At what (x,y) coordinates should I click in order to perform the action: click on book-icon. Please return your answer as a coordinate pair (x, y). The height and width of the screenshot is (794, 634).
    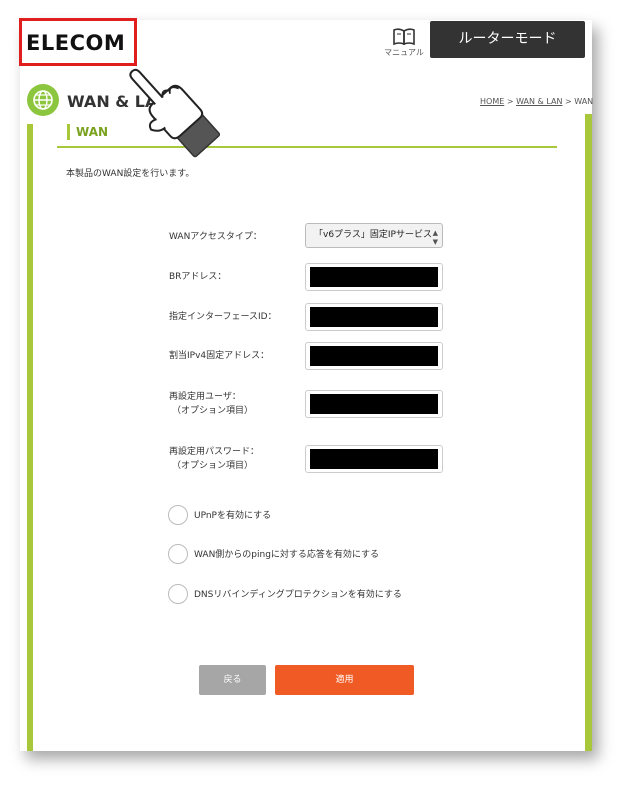
    Looking at the image, I should click on (404, 37).